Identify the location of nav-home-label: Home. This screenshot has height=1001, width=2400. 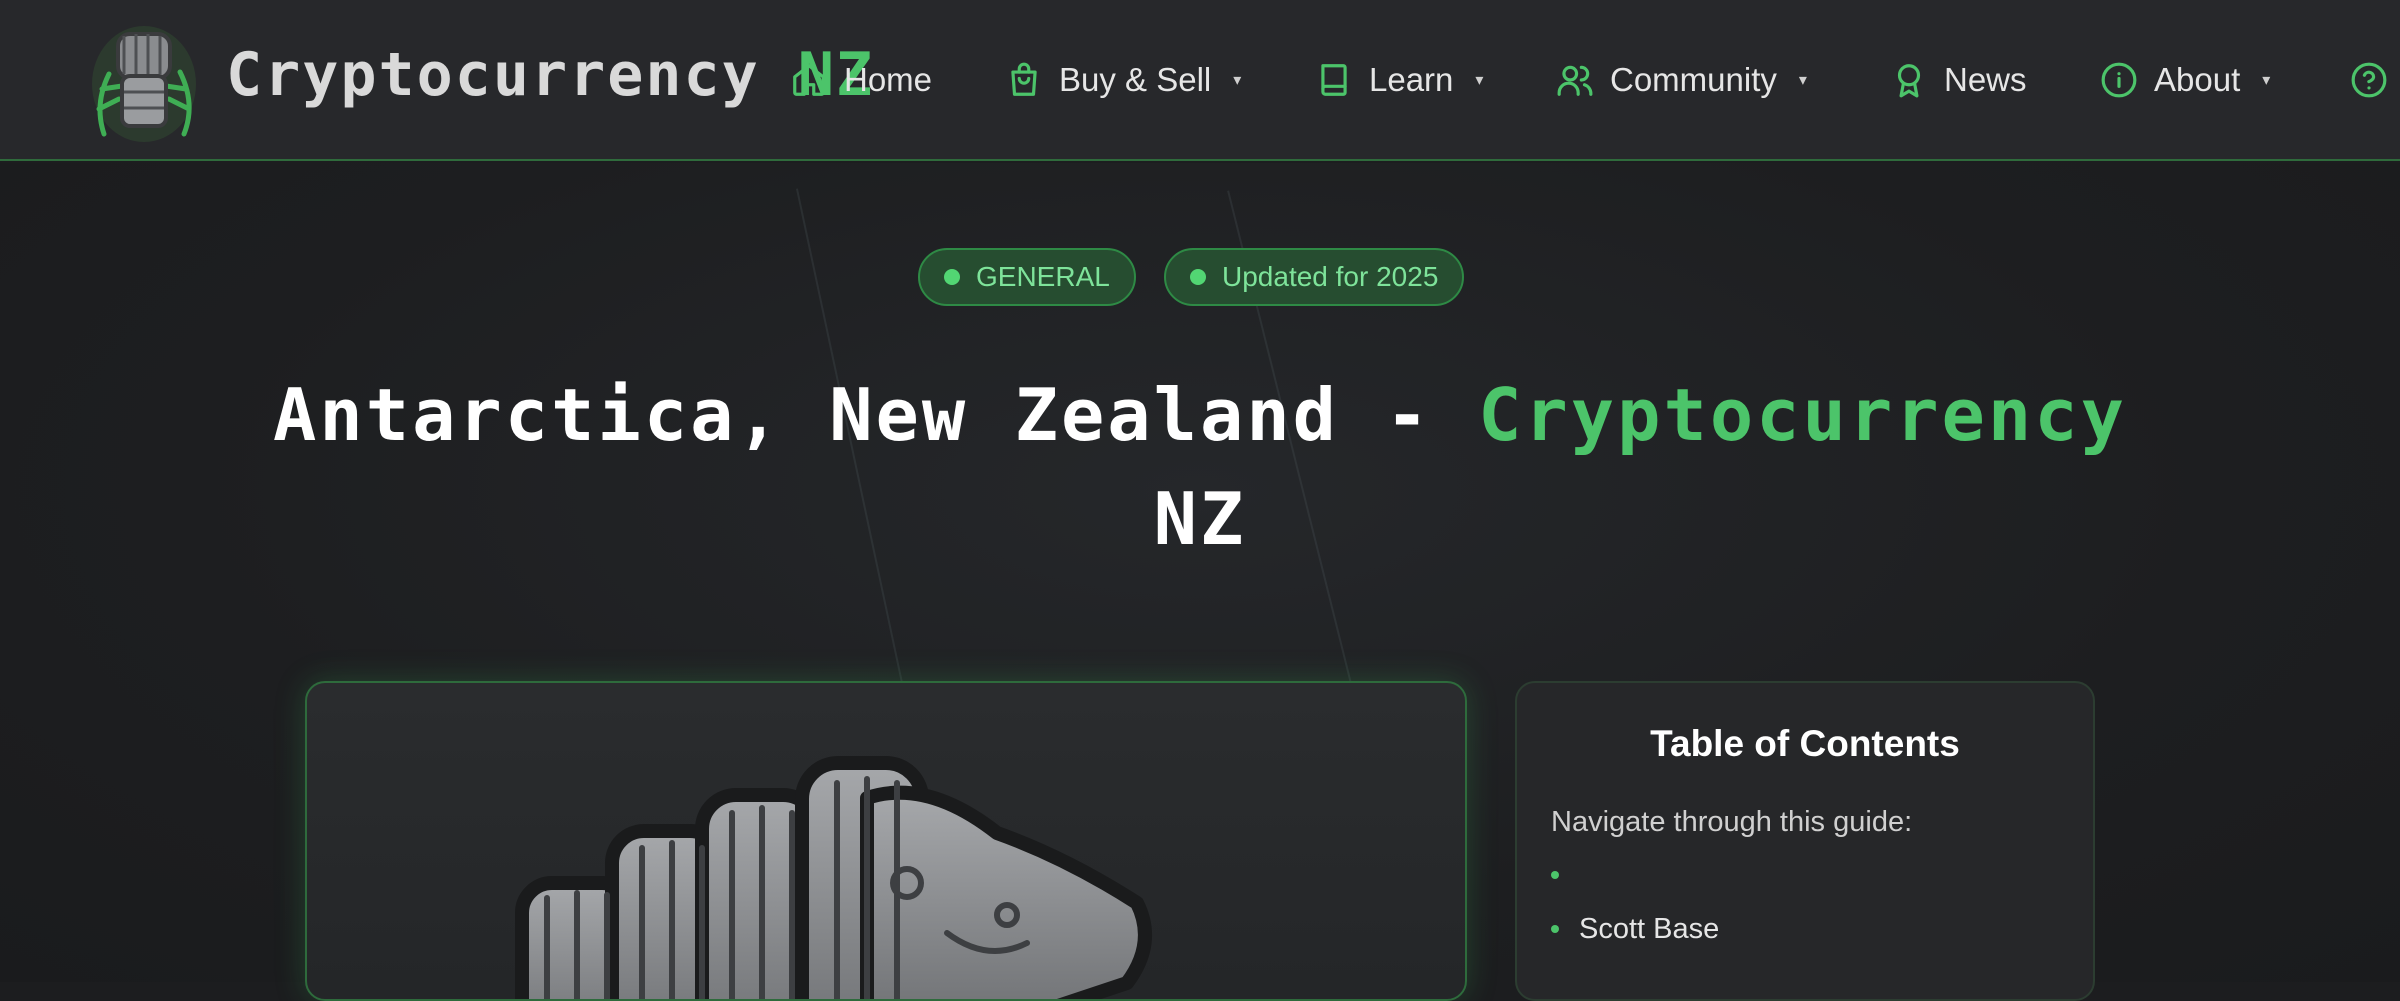
(888, 79).